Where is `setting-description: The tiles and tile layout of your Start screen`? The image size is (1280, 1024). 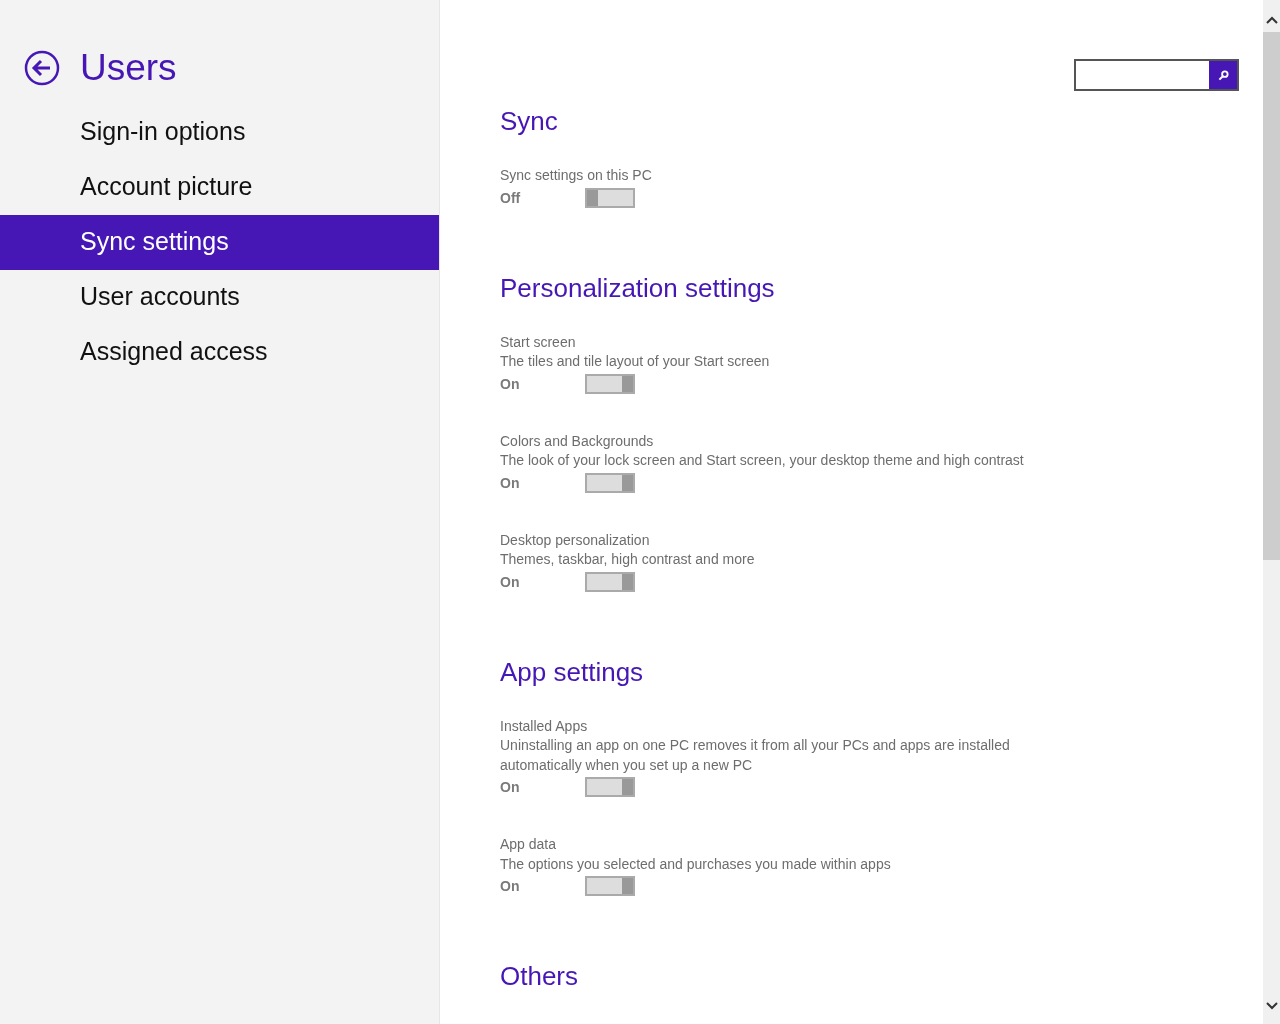
setting-description: The tiles and tile layout of your Start screen is located at coordinates (635, 361).